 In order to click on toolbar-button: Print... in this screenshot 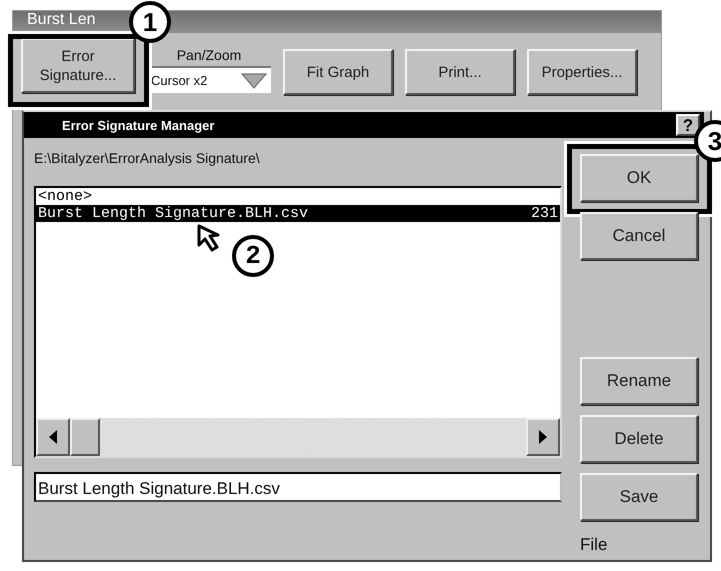, I will do `click(460, 72)`.